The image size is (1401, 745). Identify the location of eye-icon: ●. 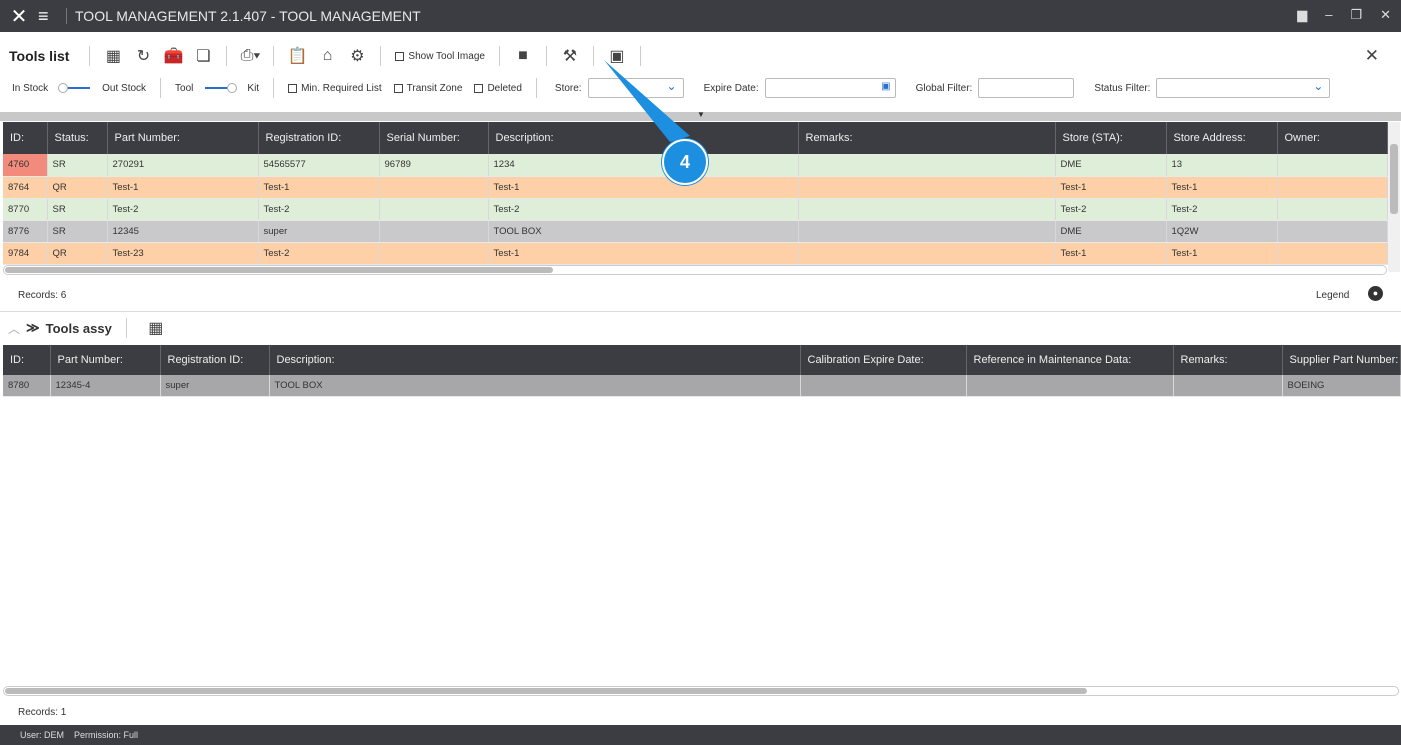
(1375, 293).